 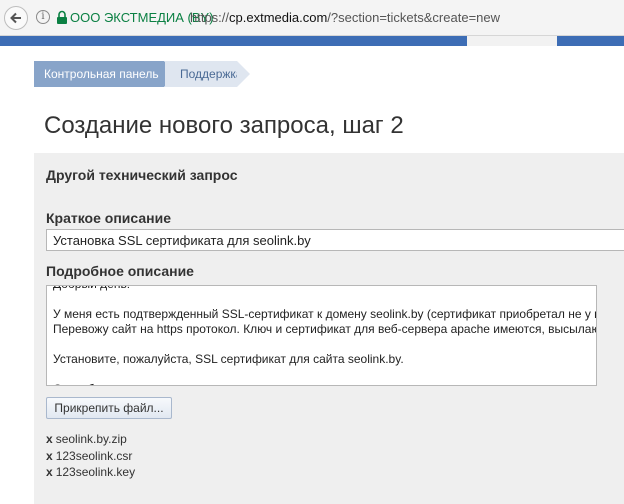 I want to click on url-path: /?section=tickets&create=new, so click(x=414, y=17).